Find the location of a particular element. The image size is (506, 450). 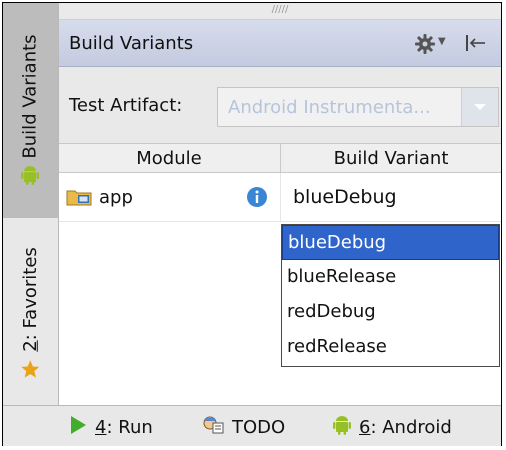

hide-panel-icon is located at coordinates (475, 45).